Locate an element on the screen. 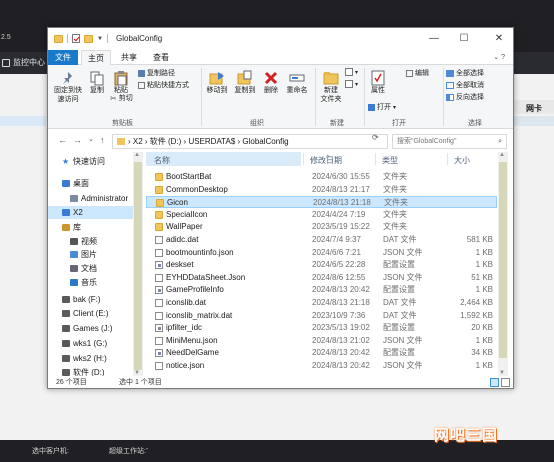 Image resolution: width=554 pixels, height=462 pixels. file-type: 配置设置 is located at coordinates (399, 265).